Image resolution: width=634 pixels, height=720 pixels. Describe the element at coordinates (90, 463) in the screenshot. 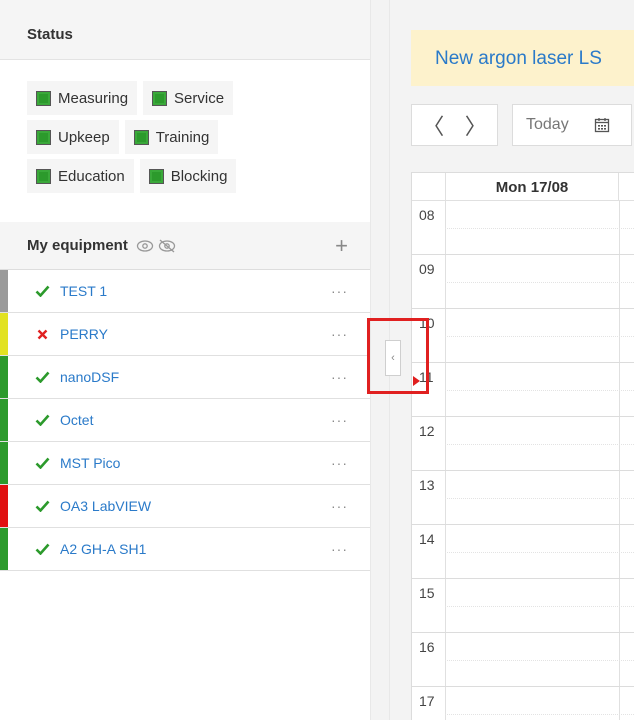

I see `equipment-name: MST Pico` at that location.